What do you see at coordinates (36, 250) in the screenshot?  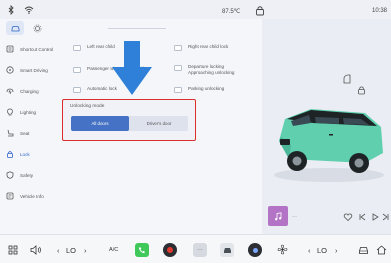 I see `volume-icon` at bounding box center [36, 250].